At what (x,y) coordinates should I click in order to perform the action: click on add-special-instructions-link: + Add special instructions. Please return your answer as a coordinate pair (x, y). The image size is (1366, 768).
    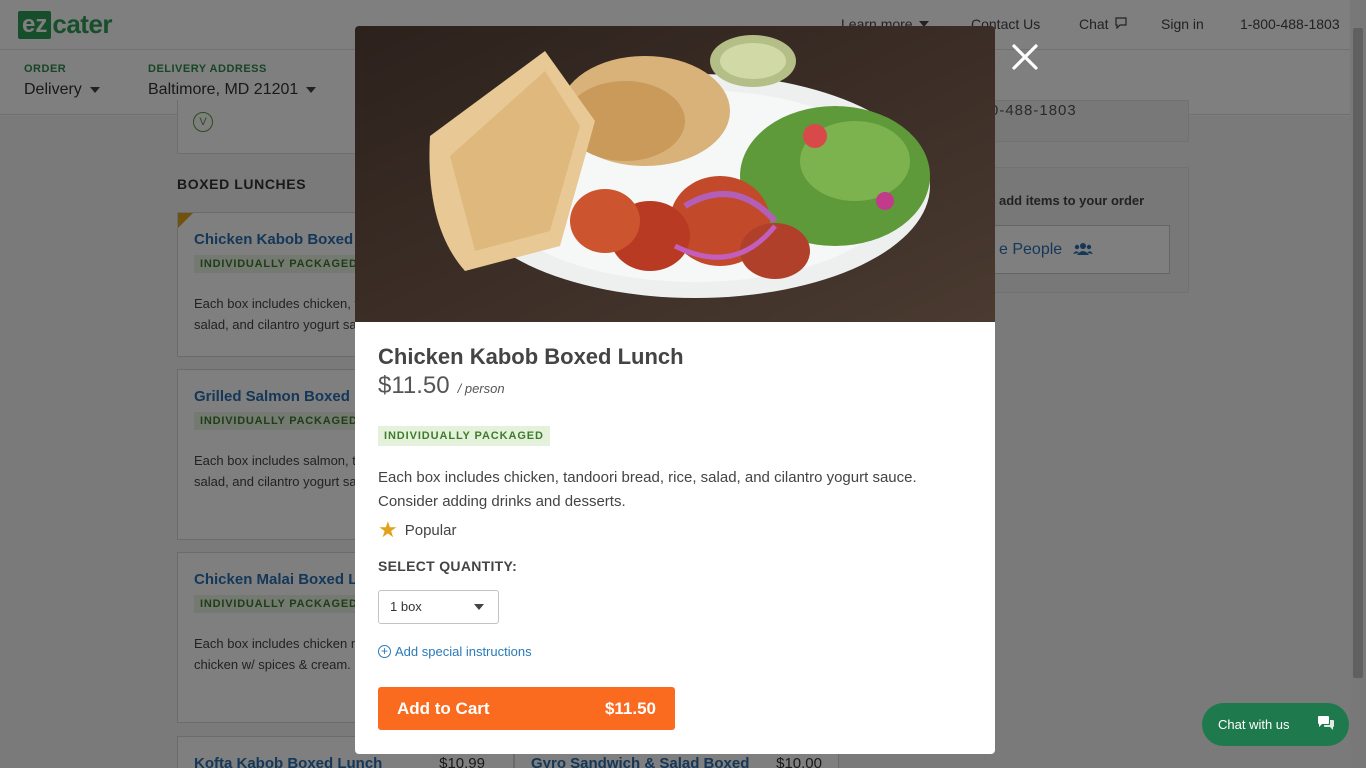
    Looking at the image, I should click on (455, 651).